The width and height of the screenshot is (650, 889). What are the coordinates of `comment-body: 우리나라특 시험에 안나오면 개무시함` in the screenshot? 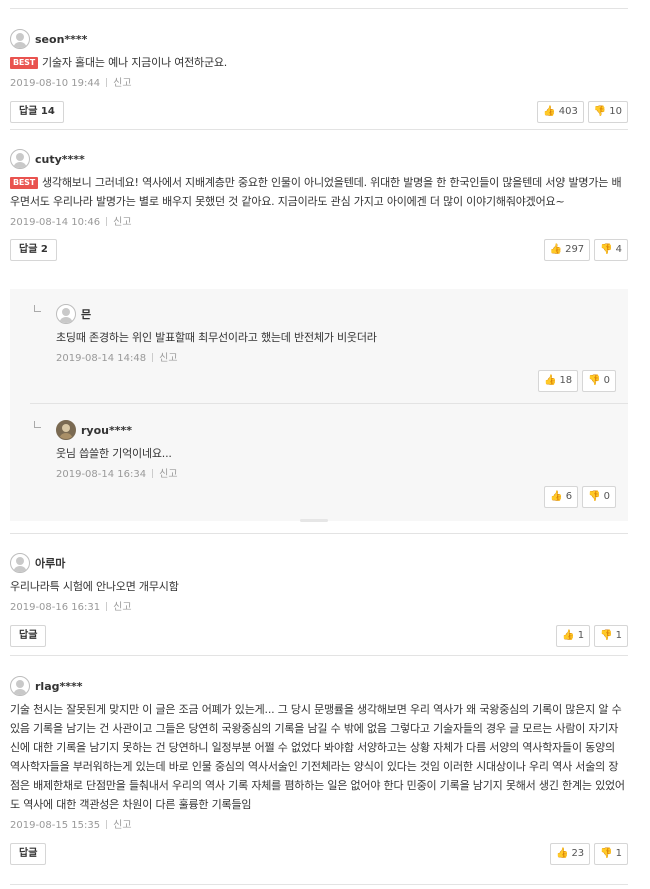 It's located at (94, 586).